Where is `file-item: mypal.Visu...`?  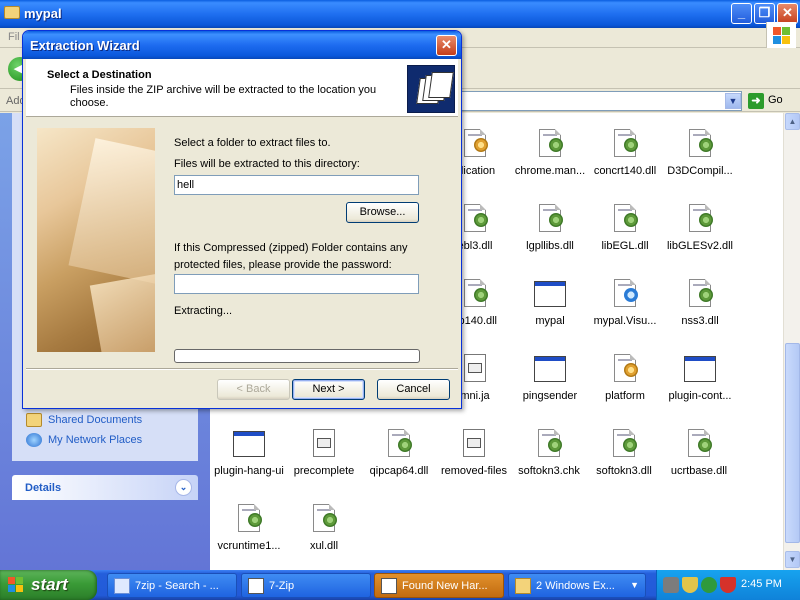
file-item: mypal.Visu... is located at coordinates (625, 313).